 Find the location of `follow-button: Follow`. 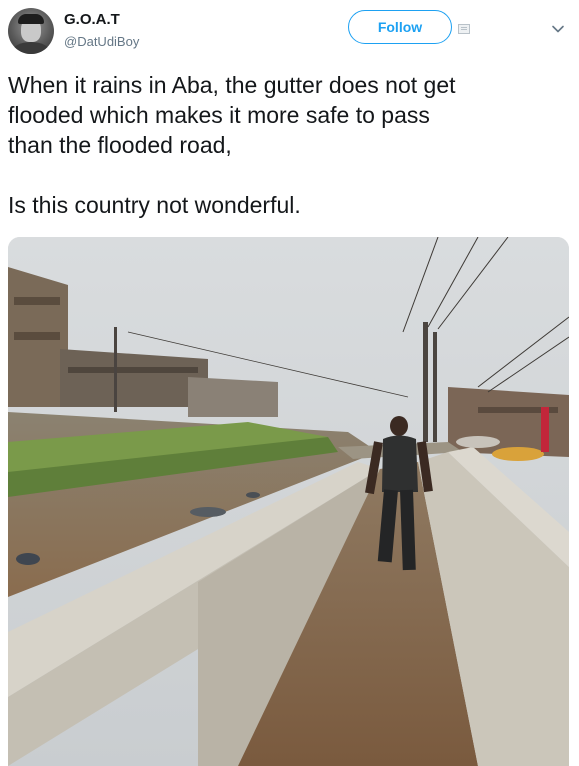

follow-button: Follow is located at coordinates (400, 27).